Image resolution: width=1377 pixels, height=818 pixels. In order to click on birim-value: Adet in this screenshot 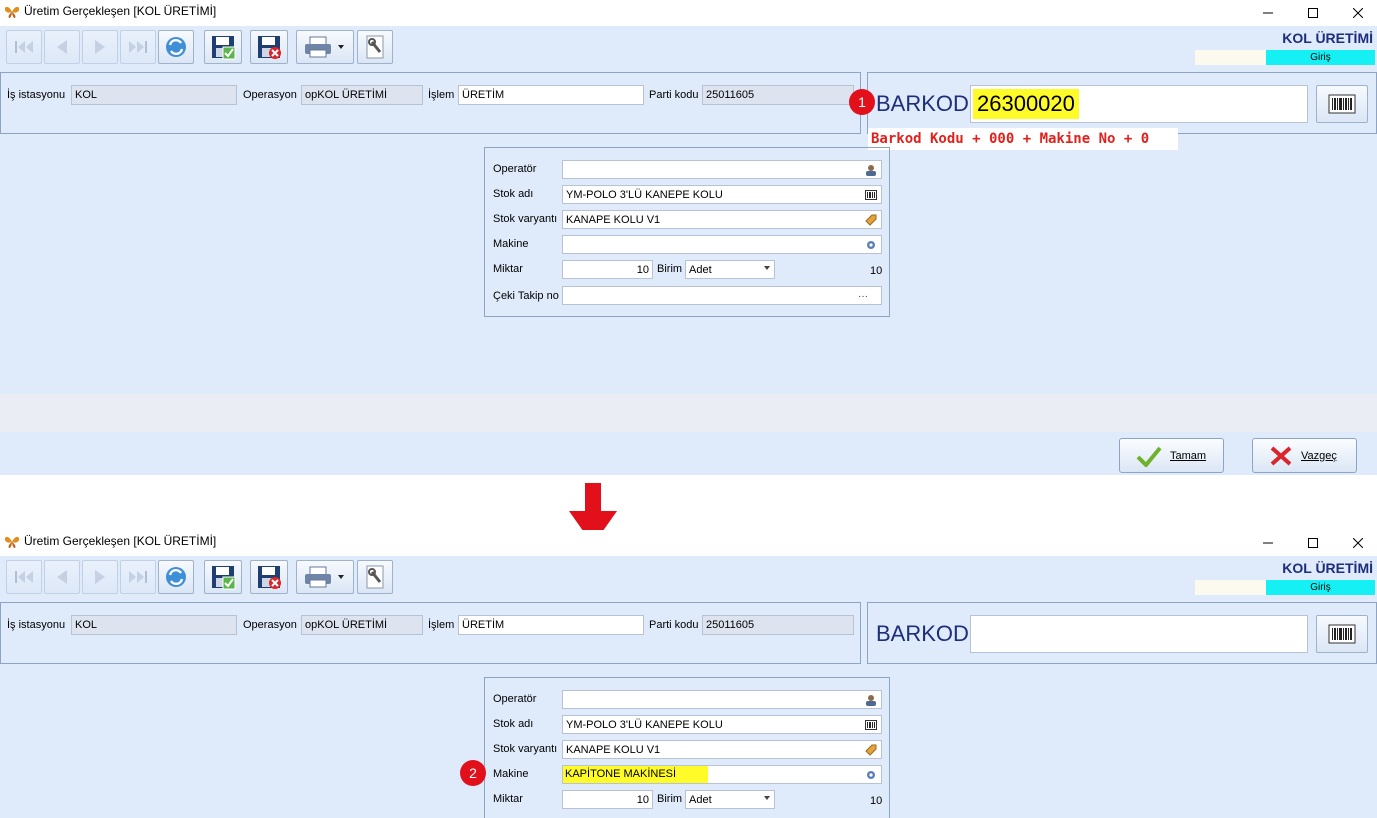, I will do `click(700, 800)`.